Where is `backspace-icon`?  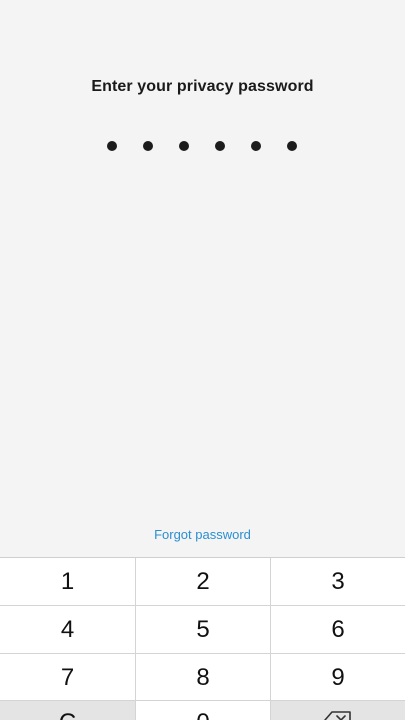 backspace-icon is located at coordinates (337, 715).